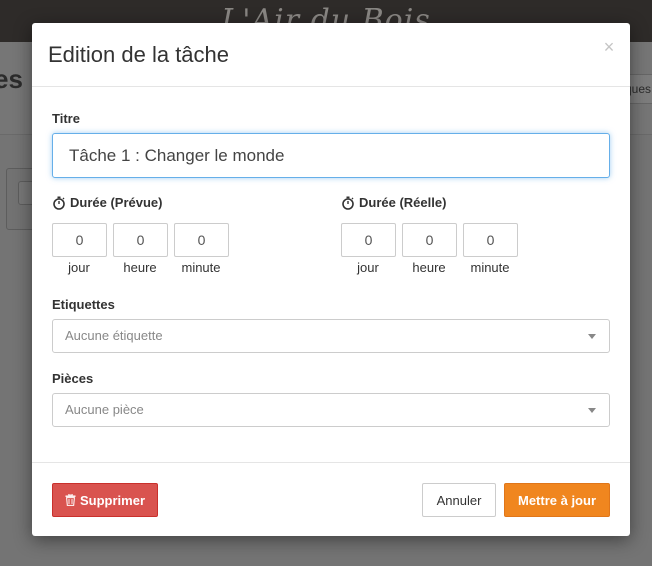 The width and height of the screenshot is (652, 566). Describe the element at coordinates (429, 240) in the screenshot. I see `actual-hours-input` at that location.